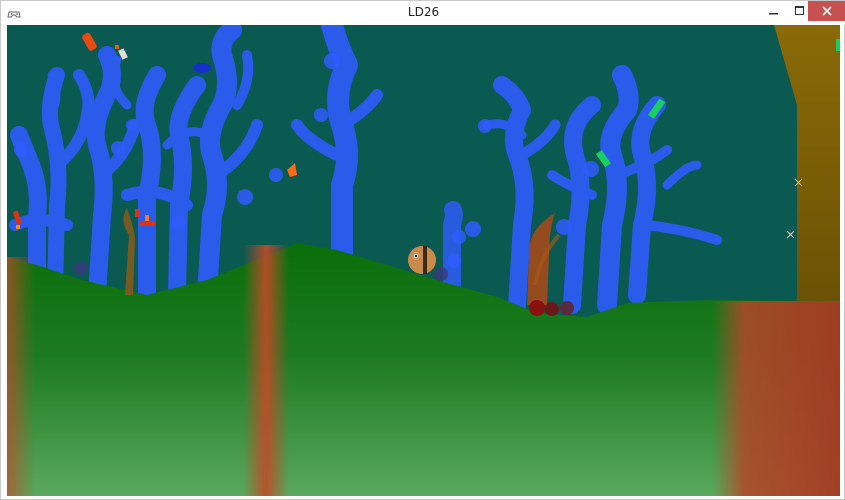 This screenshot has width=845, height=500. I want to click on coral-spike, so click(453, 247).